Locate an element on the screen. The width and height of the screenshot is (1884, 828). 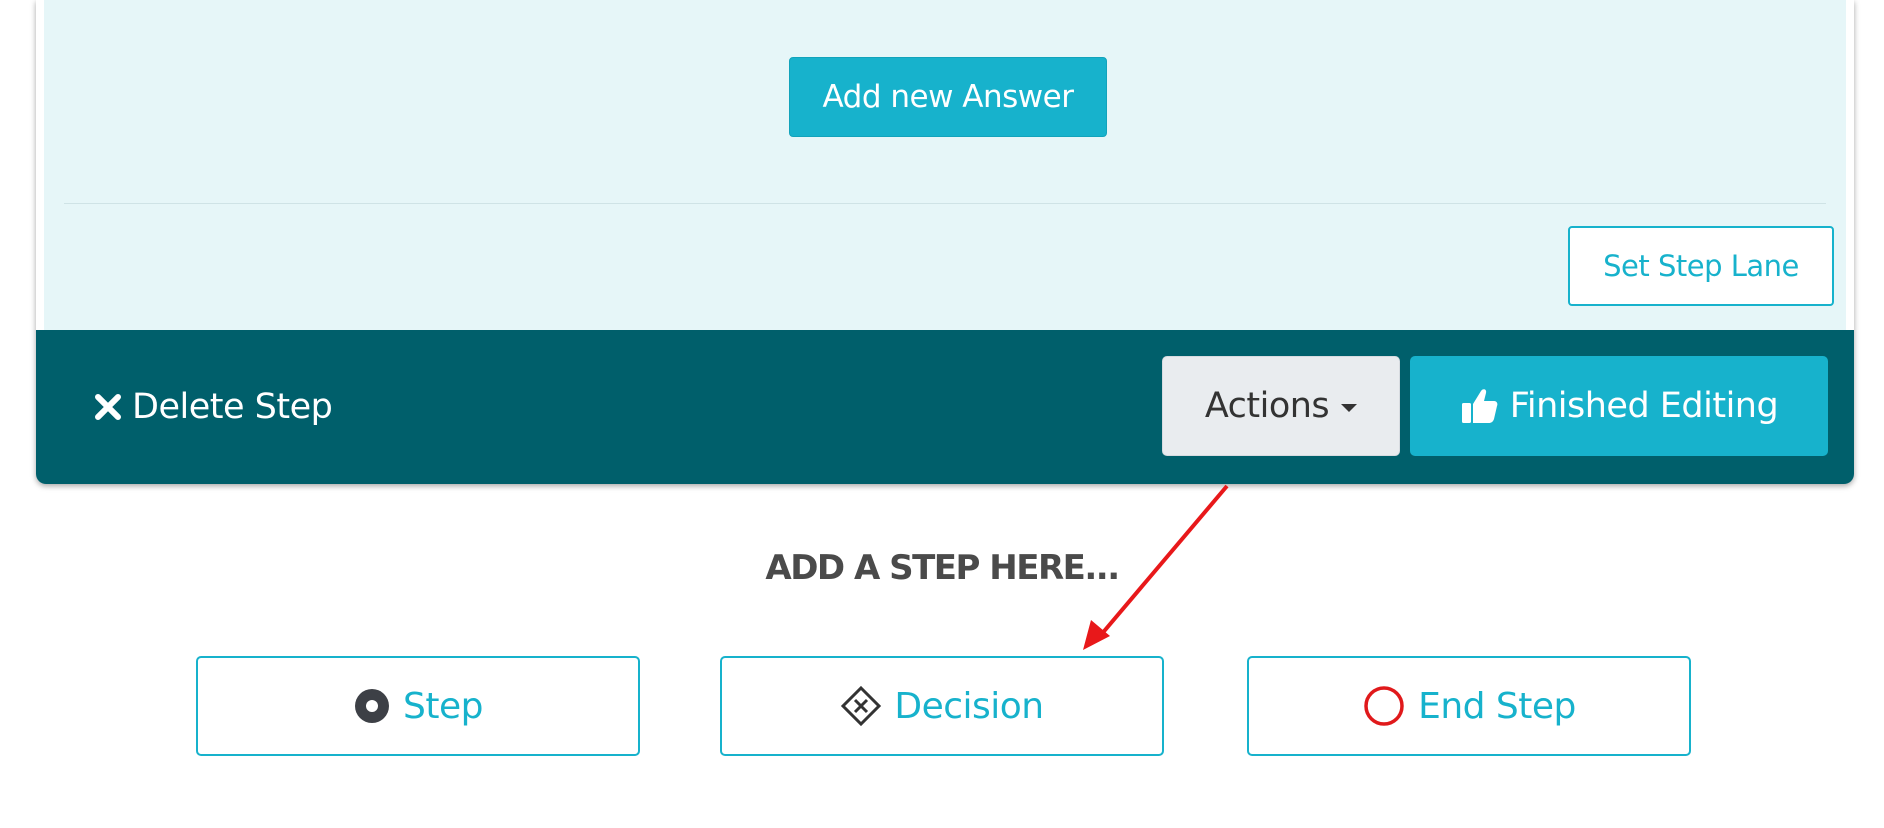
red-circle-icon is located at coordinates (1384, 706).